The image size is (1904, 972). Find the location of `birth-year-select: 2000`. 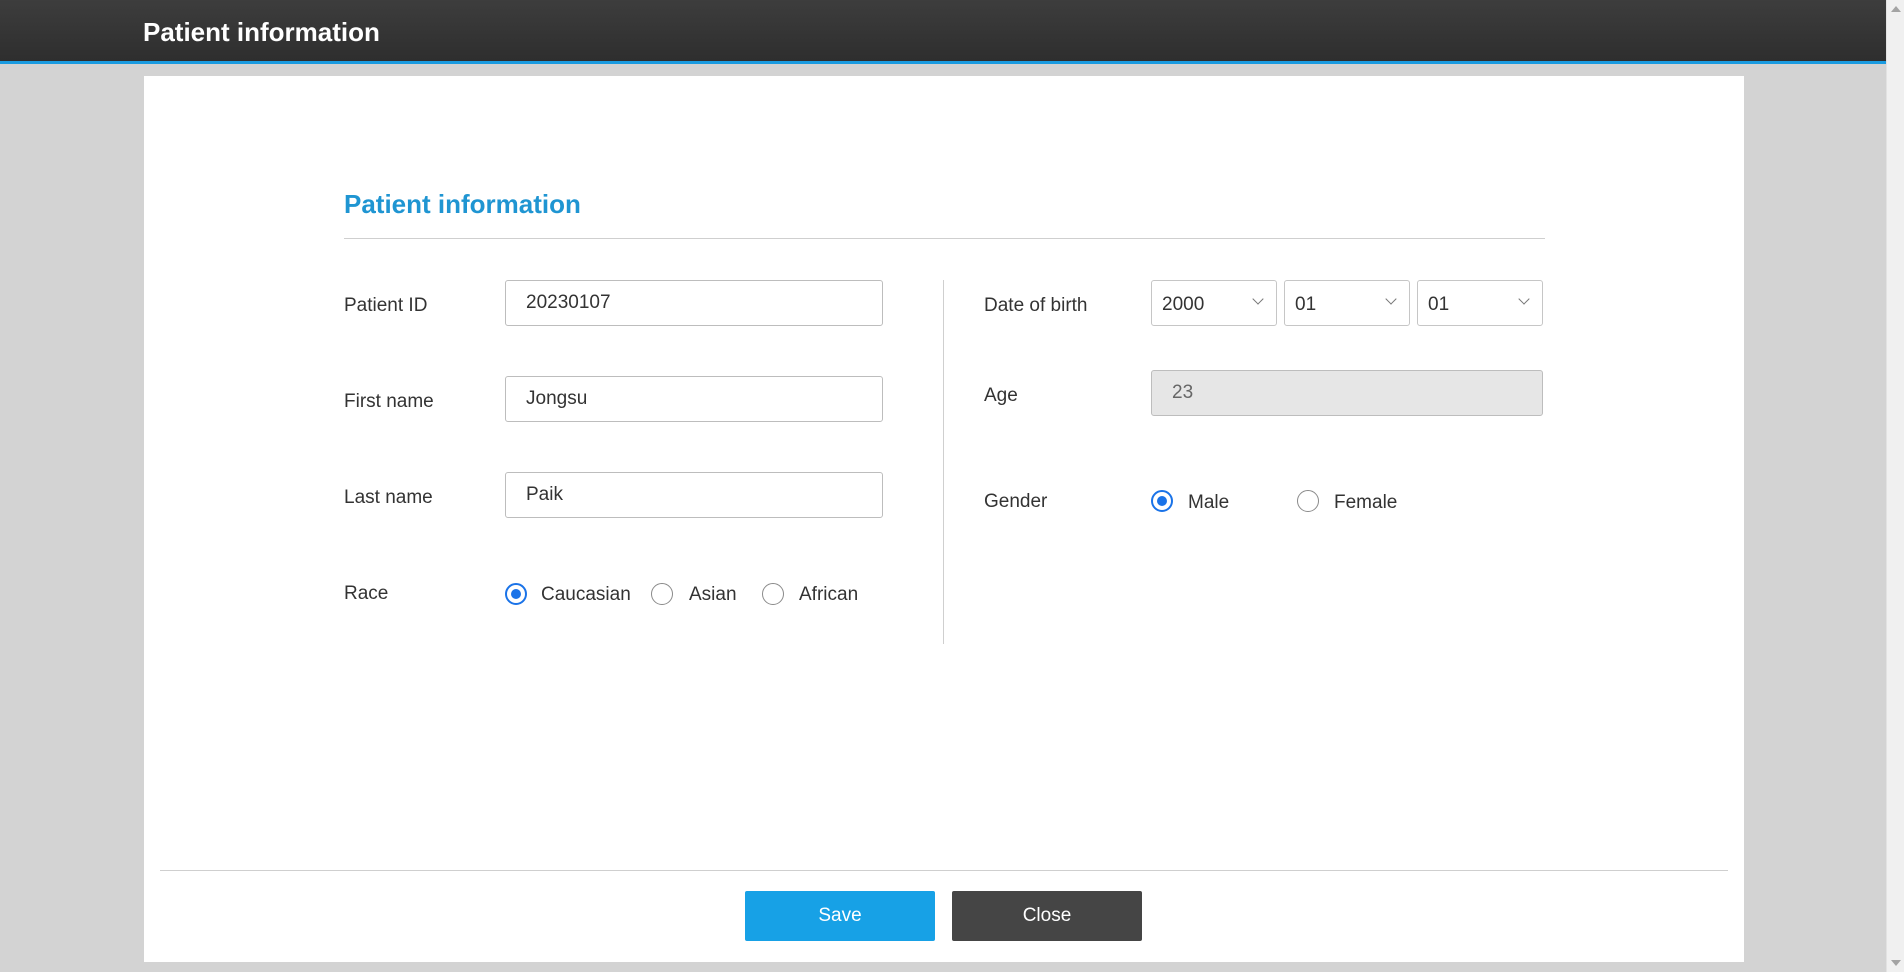

birth-year-select: 2000 is located at coordinates (1214, 303).